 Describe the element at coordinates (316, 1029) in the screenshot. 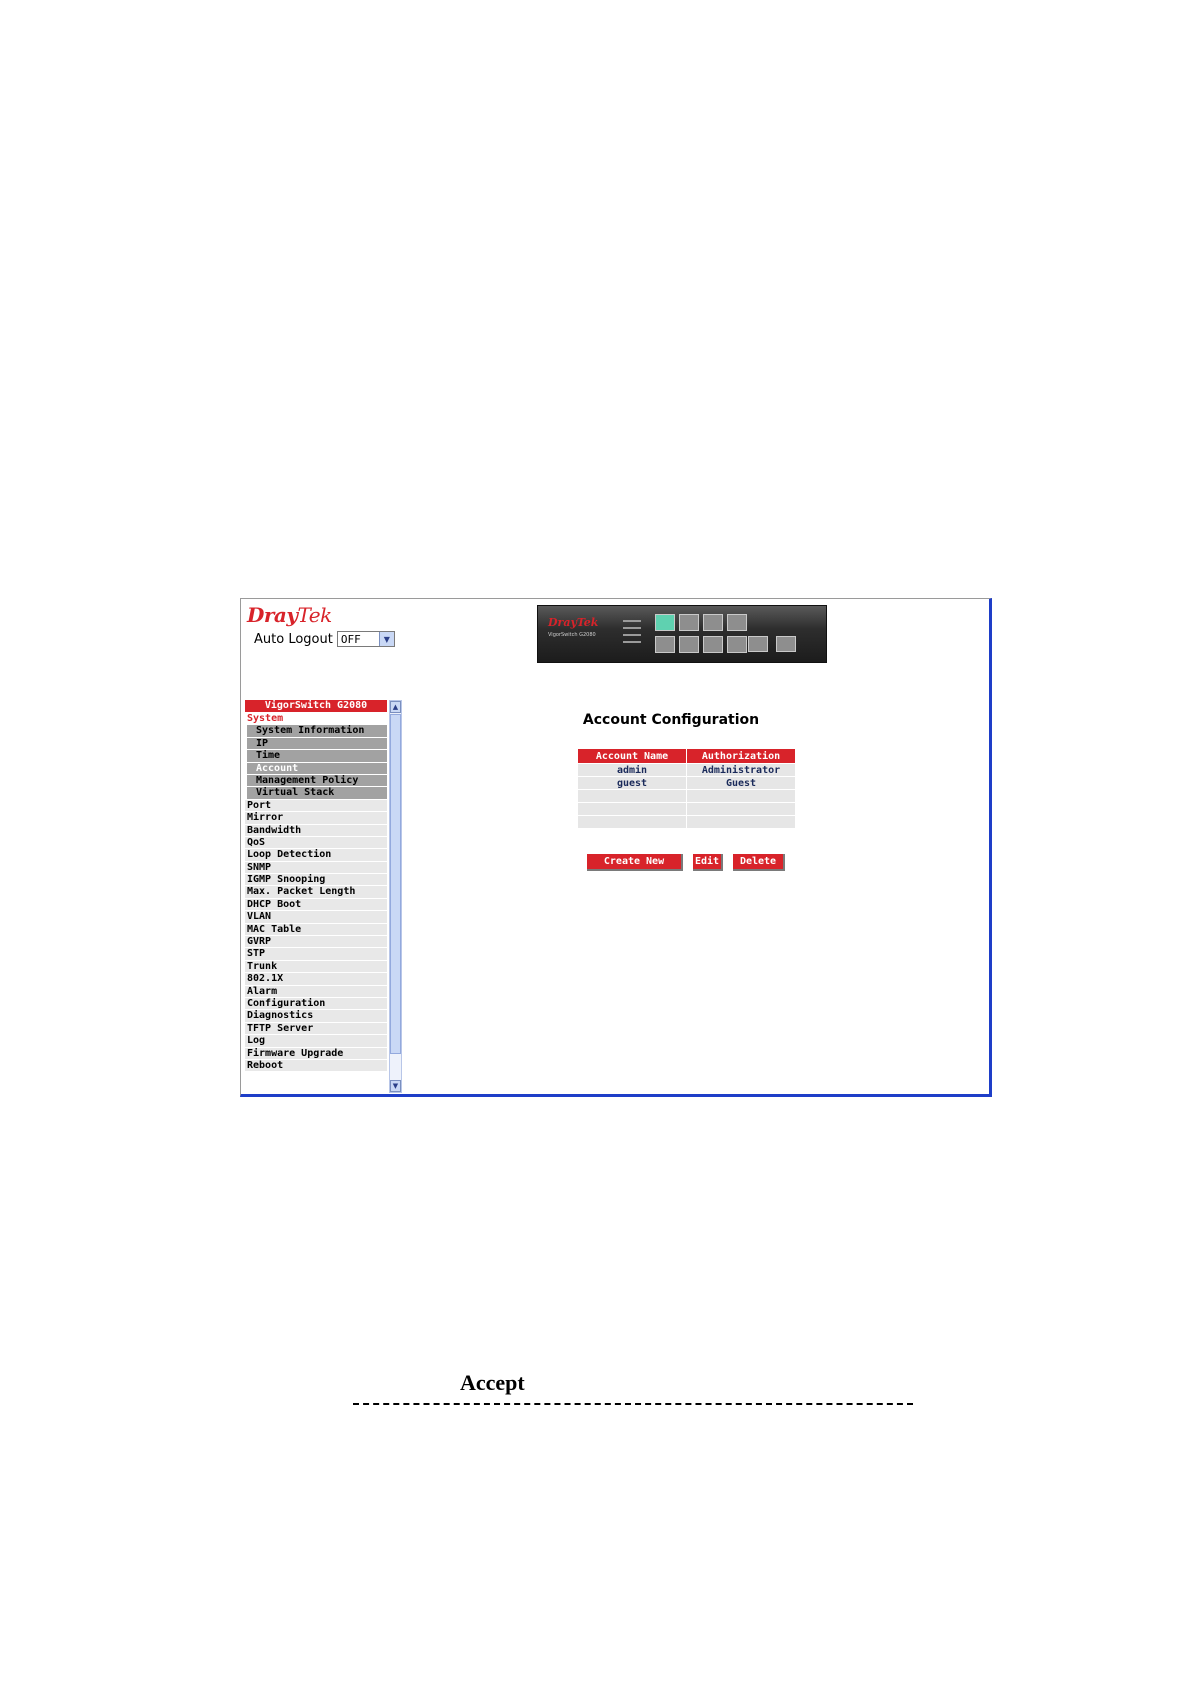

I see `sidebar-item-tftp-server: TFTP Server` at that location.